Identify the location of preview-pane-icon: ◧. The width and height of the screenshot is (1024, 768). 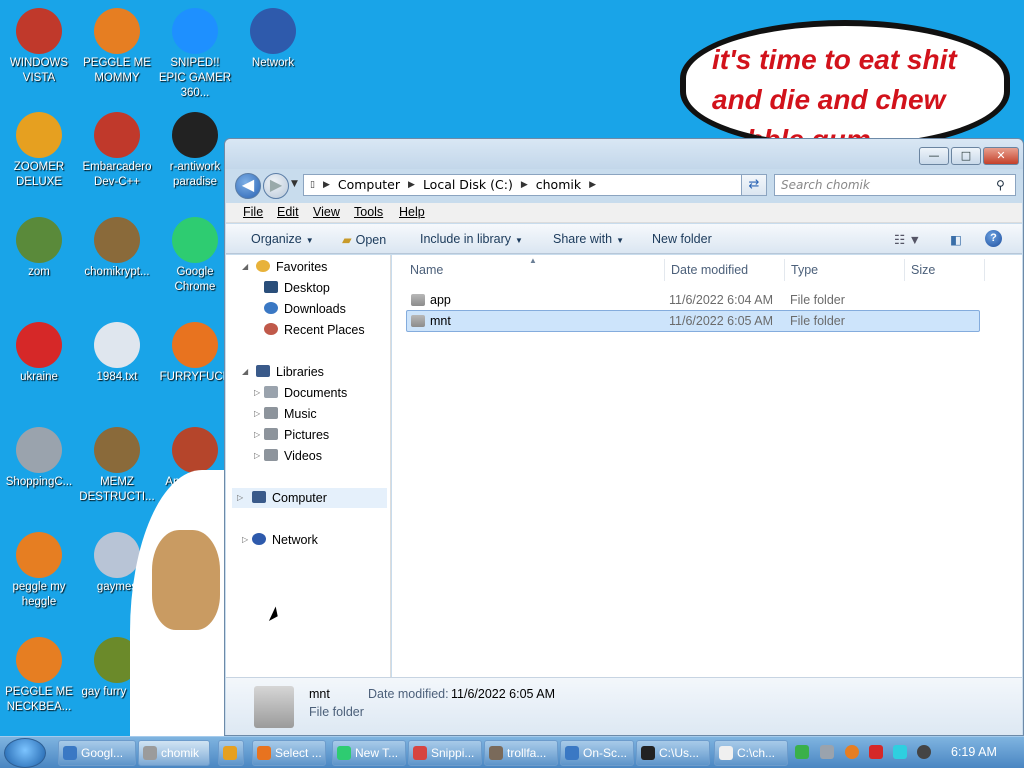
(956, 239).